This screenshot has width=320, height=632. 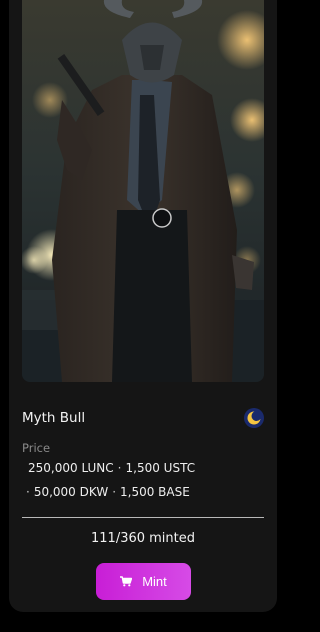 What do you see at coordinates (71, 492) in the screenshot?
I see `price-item: 50,000 DKW` at bounding box center [71, 492].